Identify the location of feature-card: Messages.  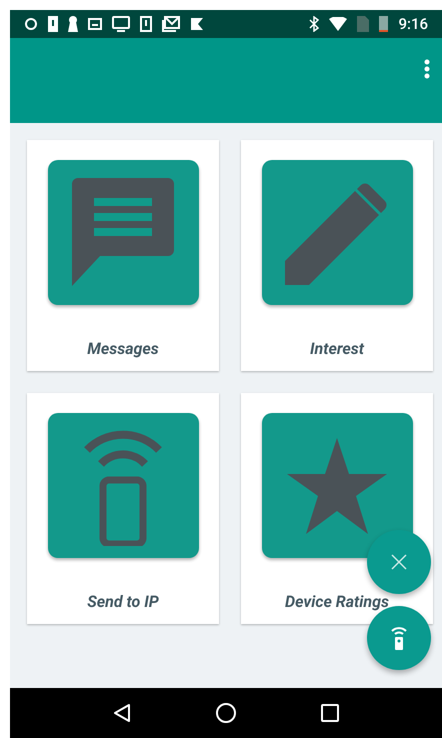
(123, 255).